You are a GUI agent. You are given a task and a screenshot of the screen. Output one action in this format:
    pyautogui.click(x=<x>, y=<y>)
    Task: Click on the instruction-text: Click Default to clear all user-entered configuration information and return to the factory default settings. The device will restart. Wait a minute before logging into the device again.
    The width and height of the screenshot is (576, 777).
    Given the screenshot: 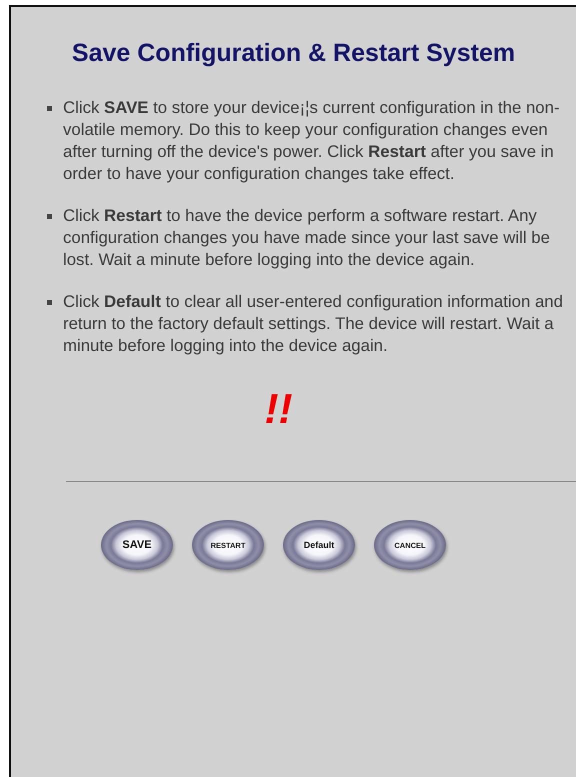 What is the action you would take?
    pyautogui.click(x=313, y=324)
    